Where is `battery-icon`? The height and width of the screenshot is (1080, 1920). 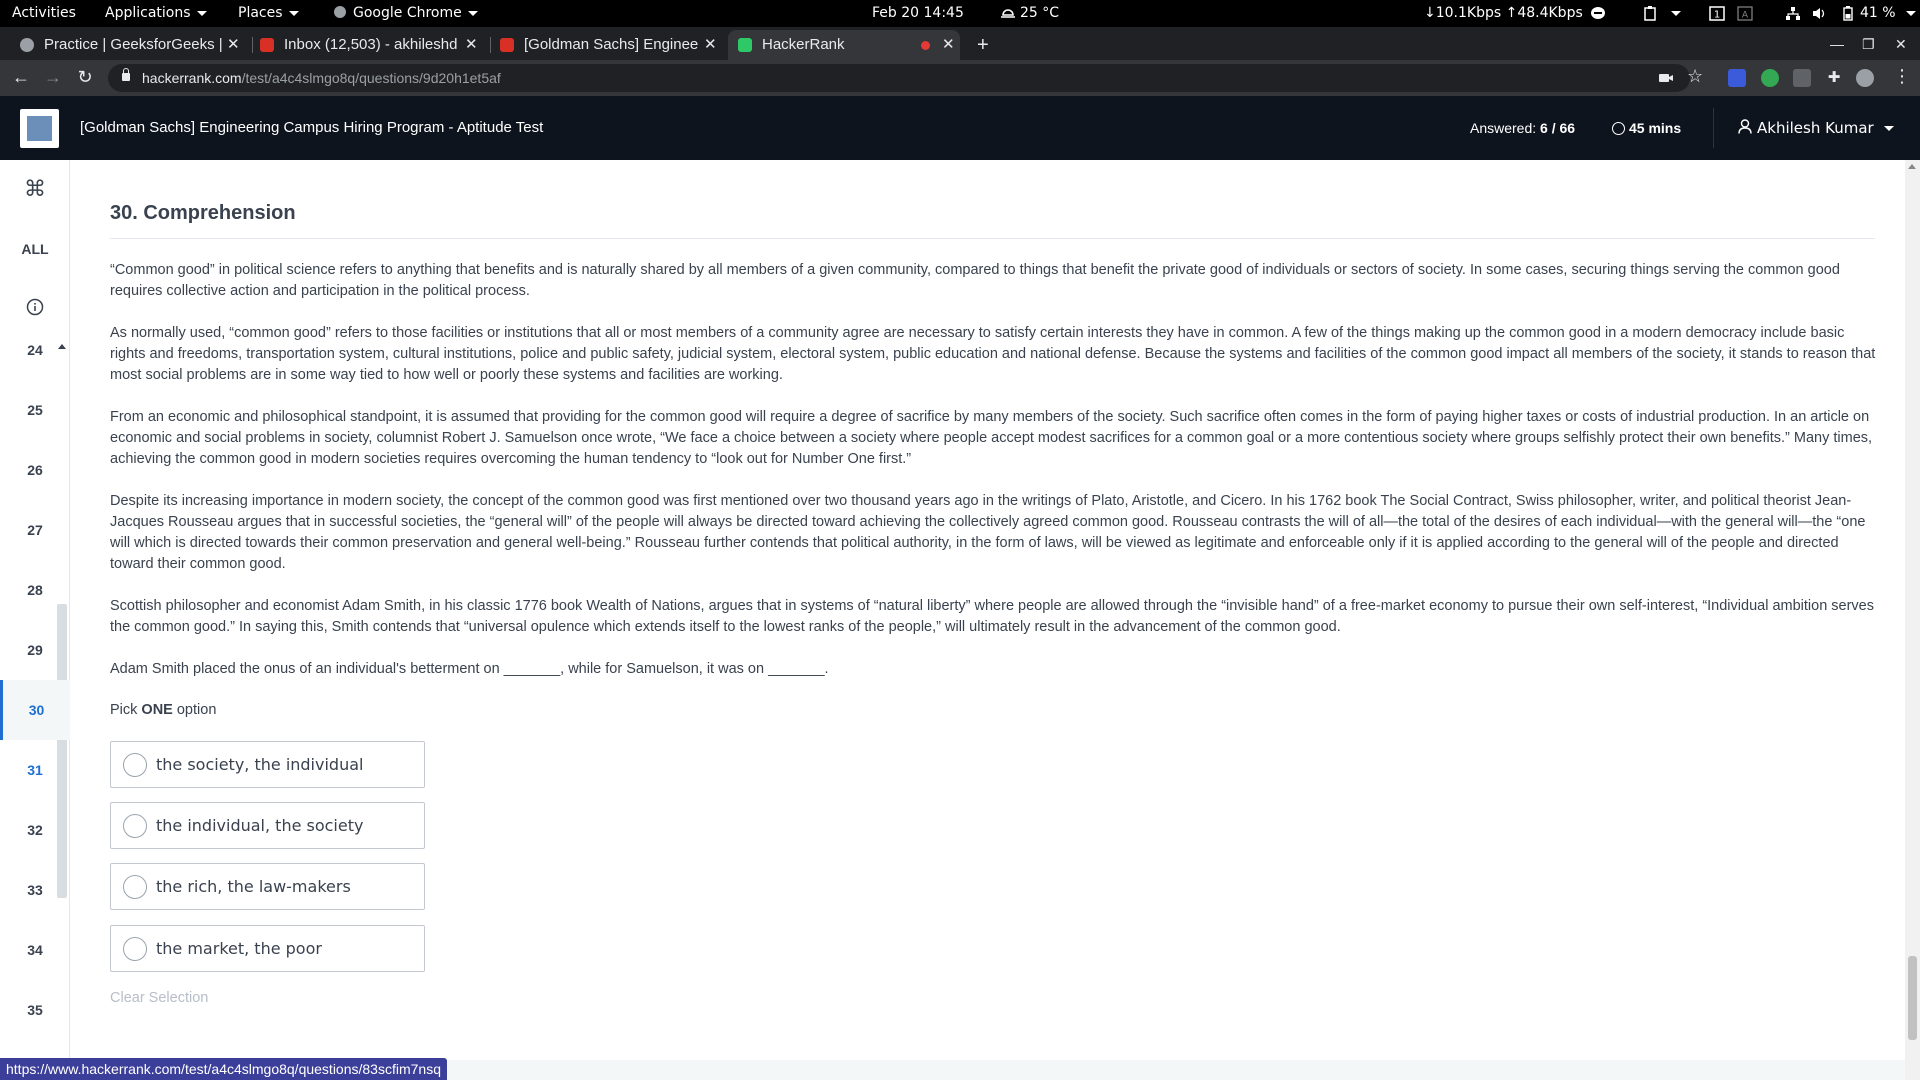 battery-icon is located at coordinates (1848, 13).